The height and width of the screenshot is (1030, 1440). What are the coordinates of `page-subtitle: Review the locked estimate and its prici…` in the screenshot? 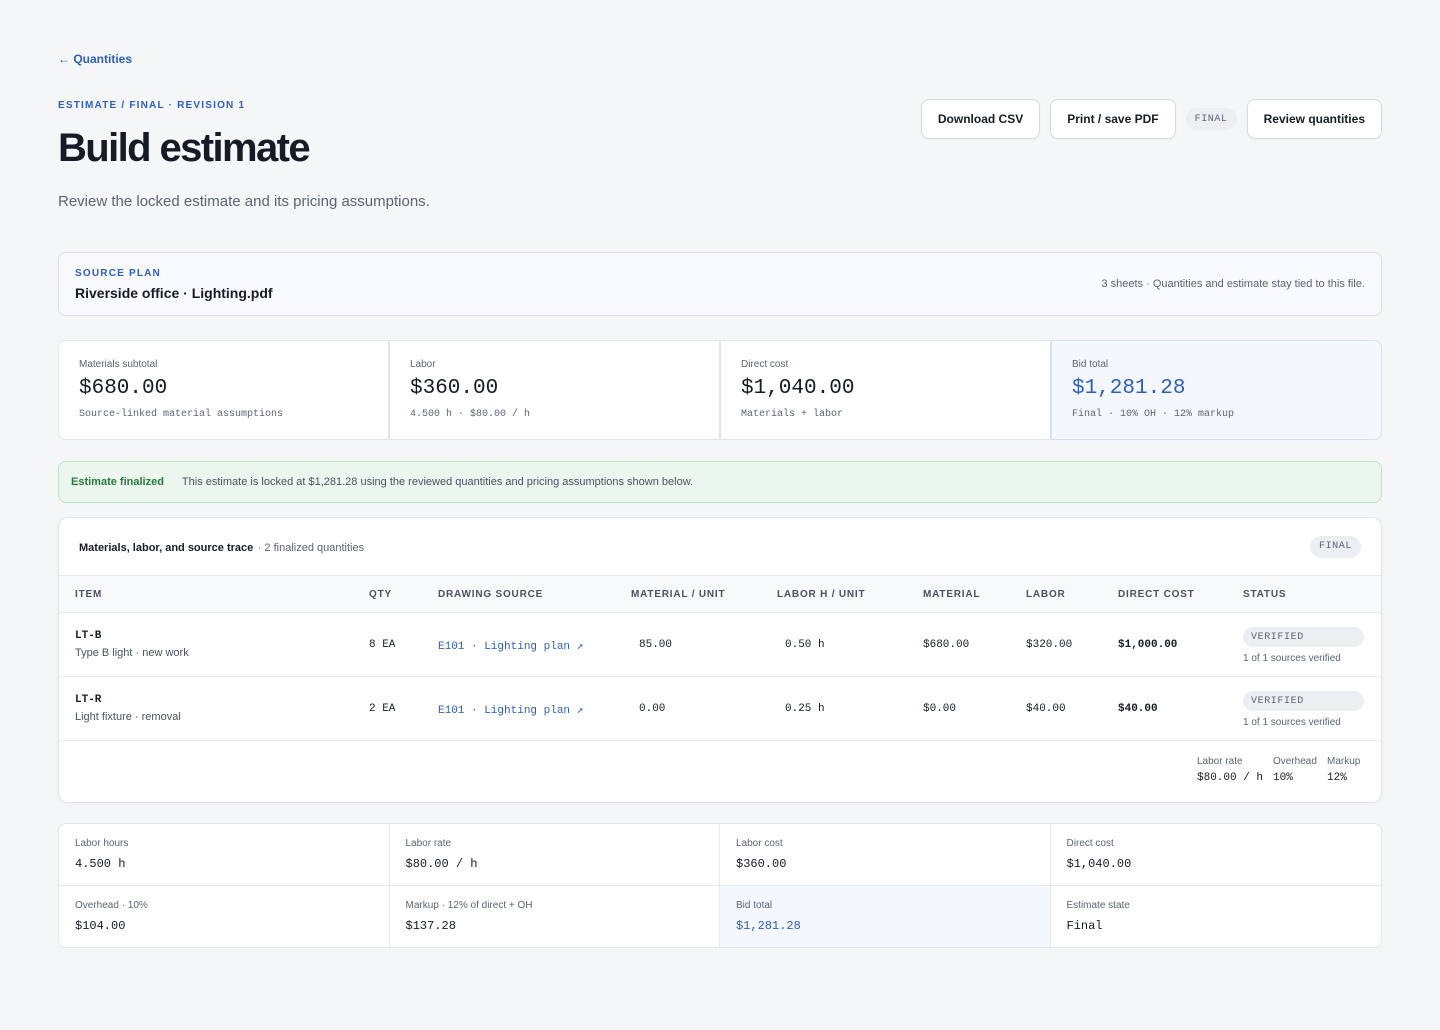 It's located at (244, 201).